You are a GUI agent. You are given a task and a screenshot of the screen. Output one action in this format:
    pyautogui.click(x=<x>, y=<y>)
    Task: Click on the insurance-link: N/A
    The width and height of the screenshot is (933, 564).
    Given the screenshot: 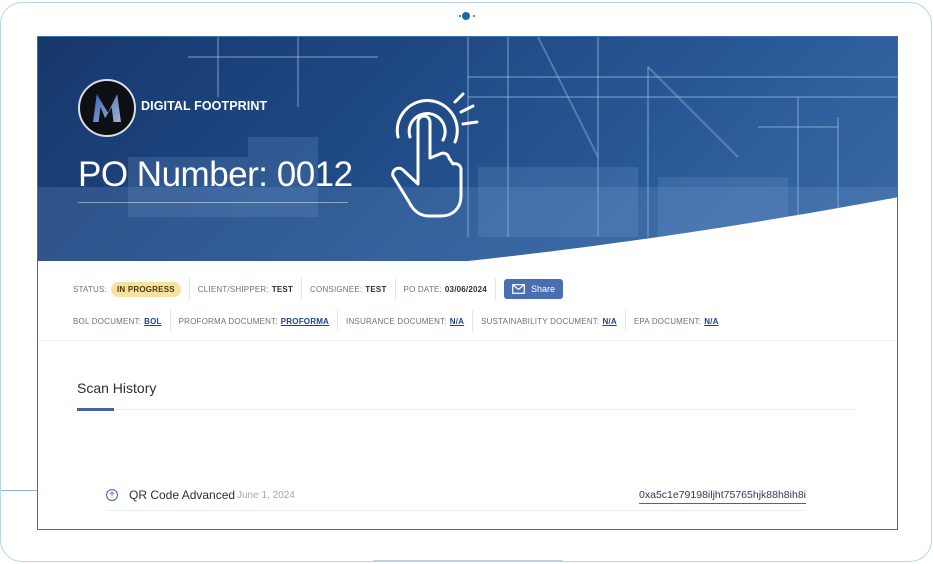 What is the action you would take?
    pyautogui.click(x=457, y=321)
    